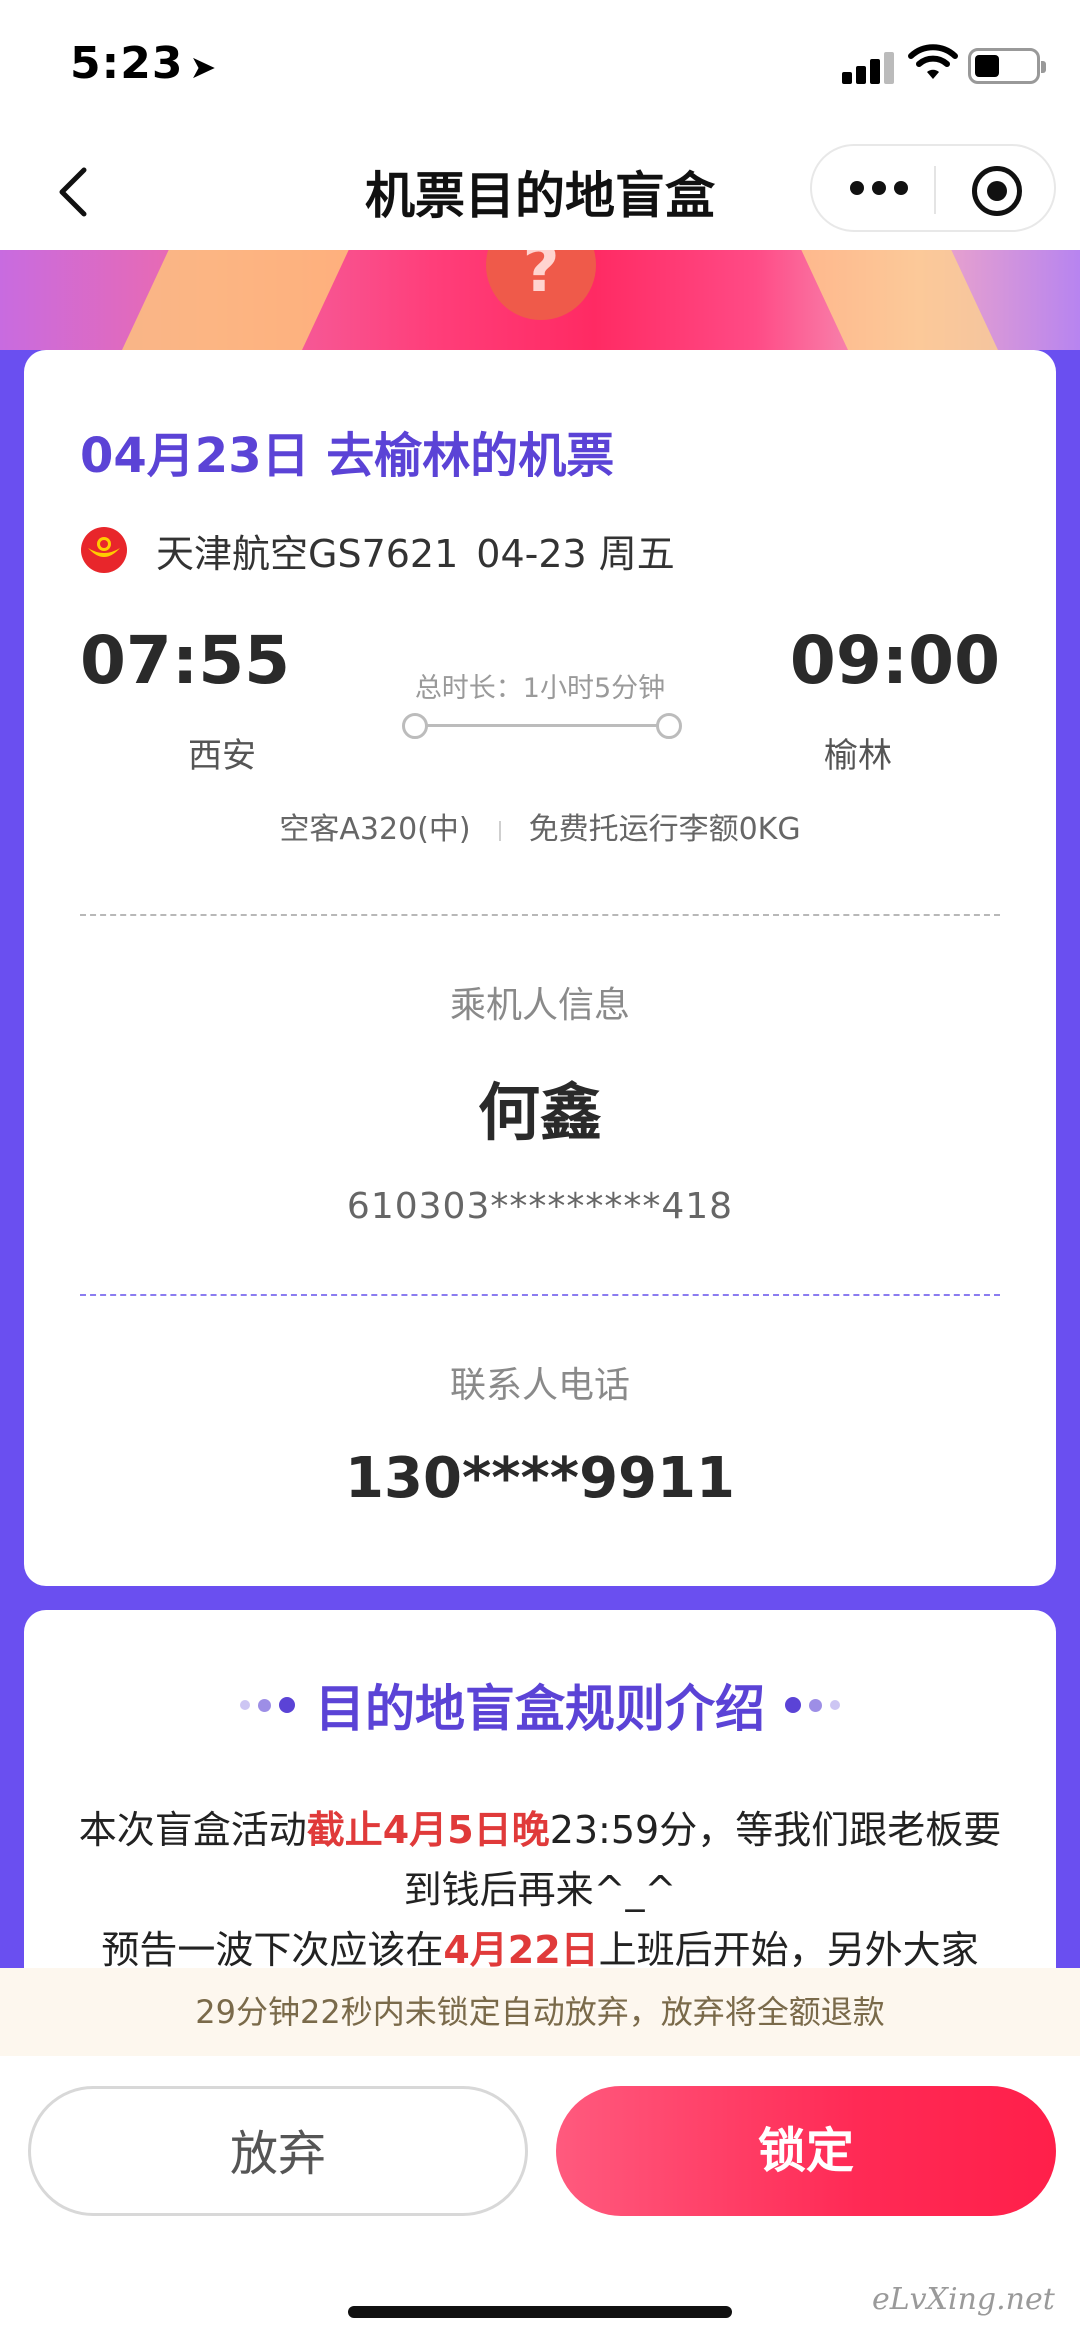  Describe the element at coordinates (540, 2312) in the screenshot. I see `home-indicator` at that location.